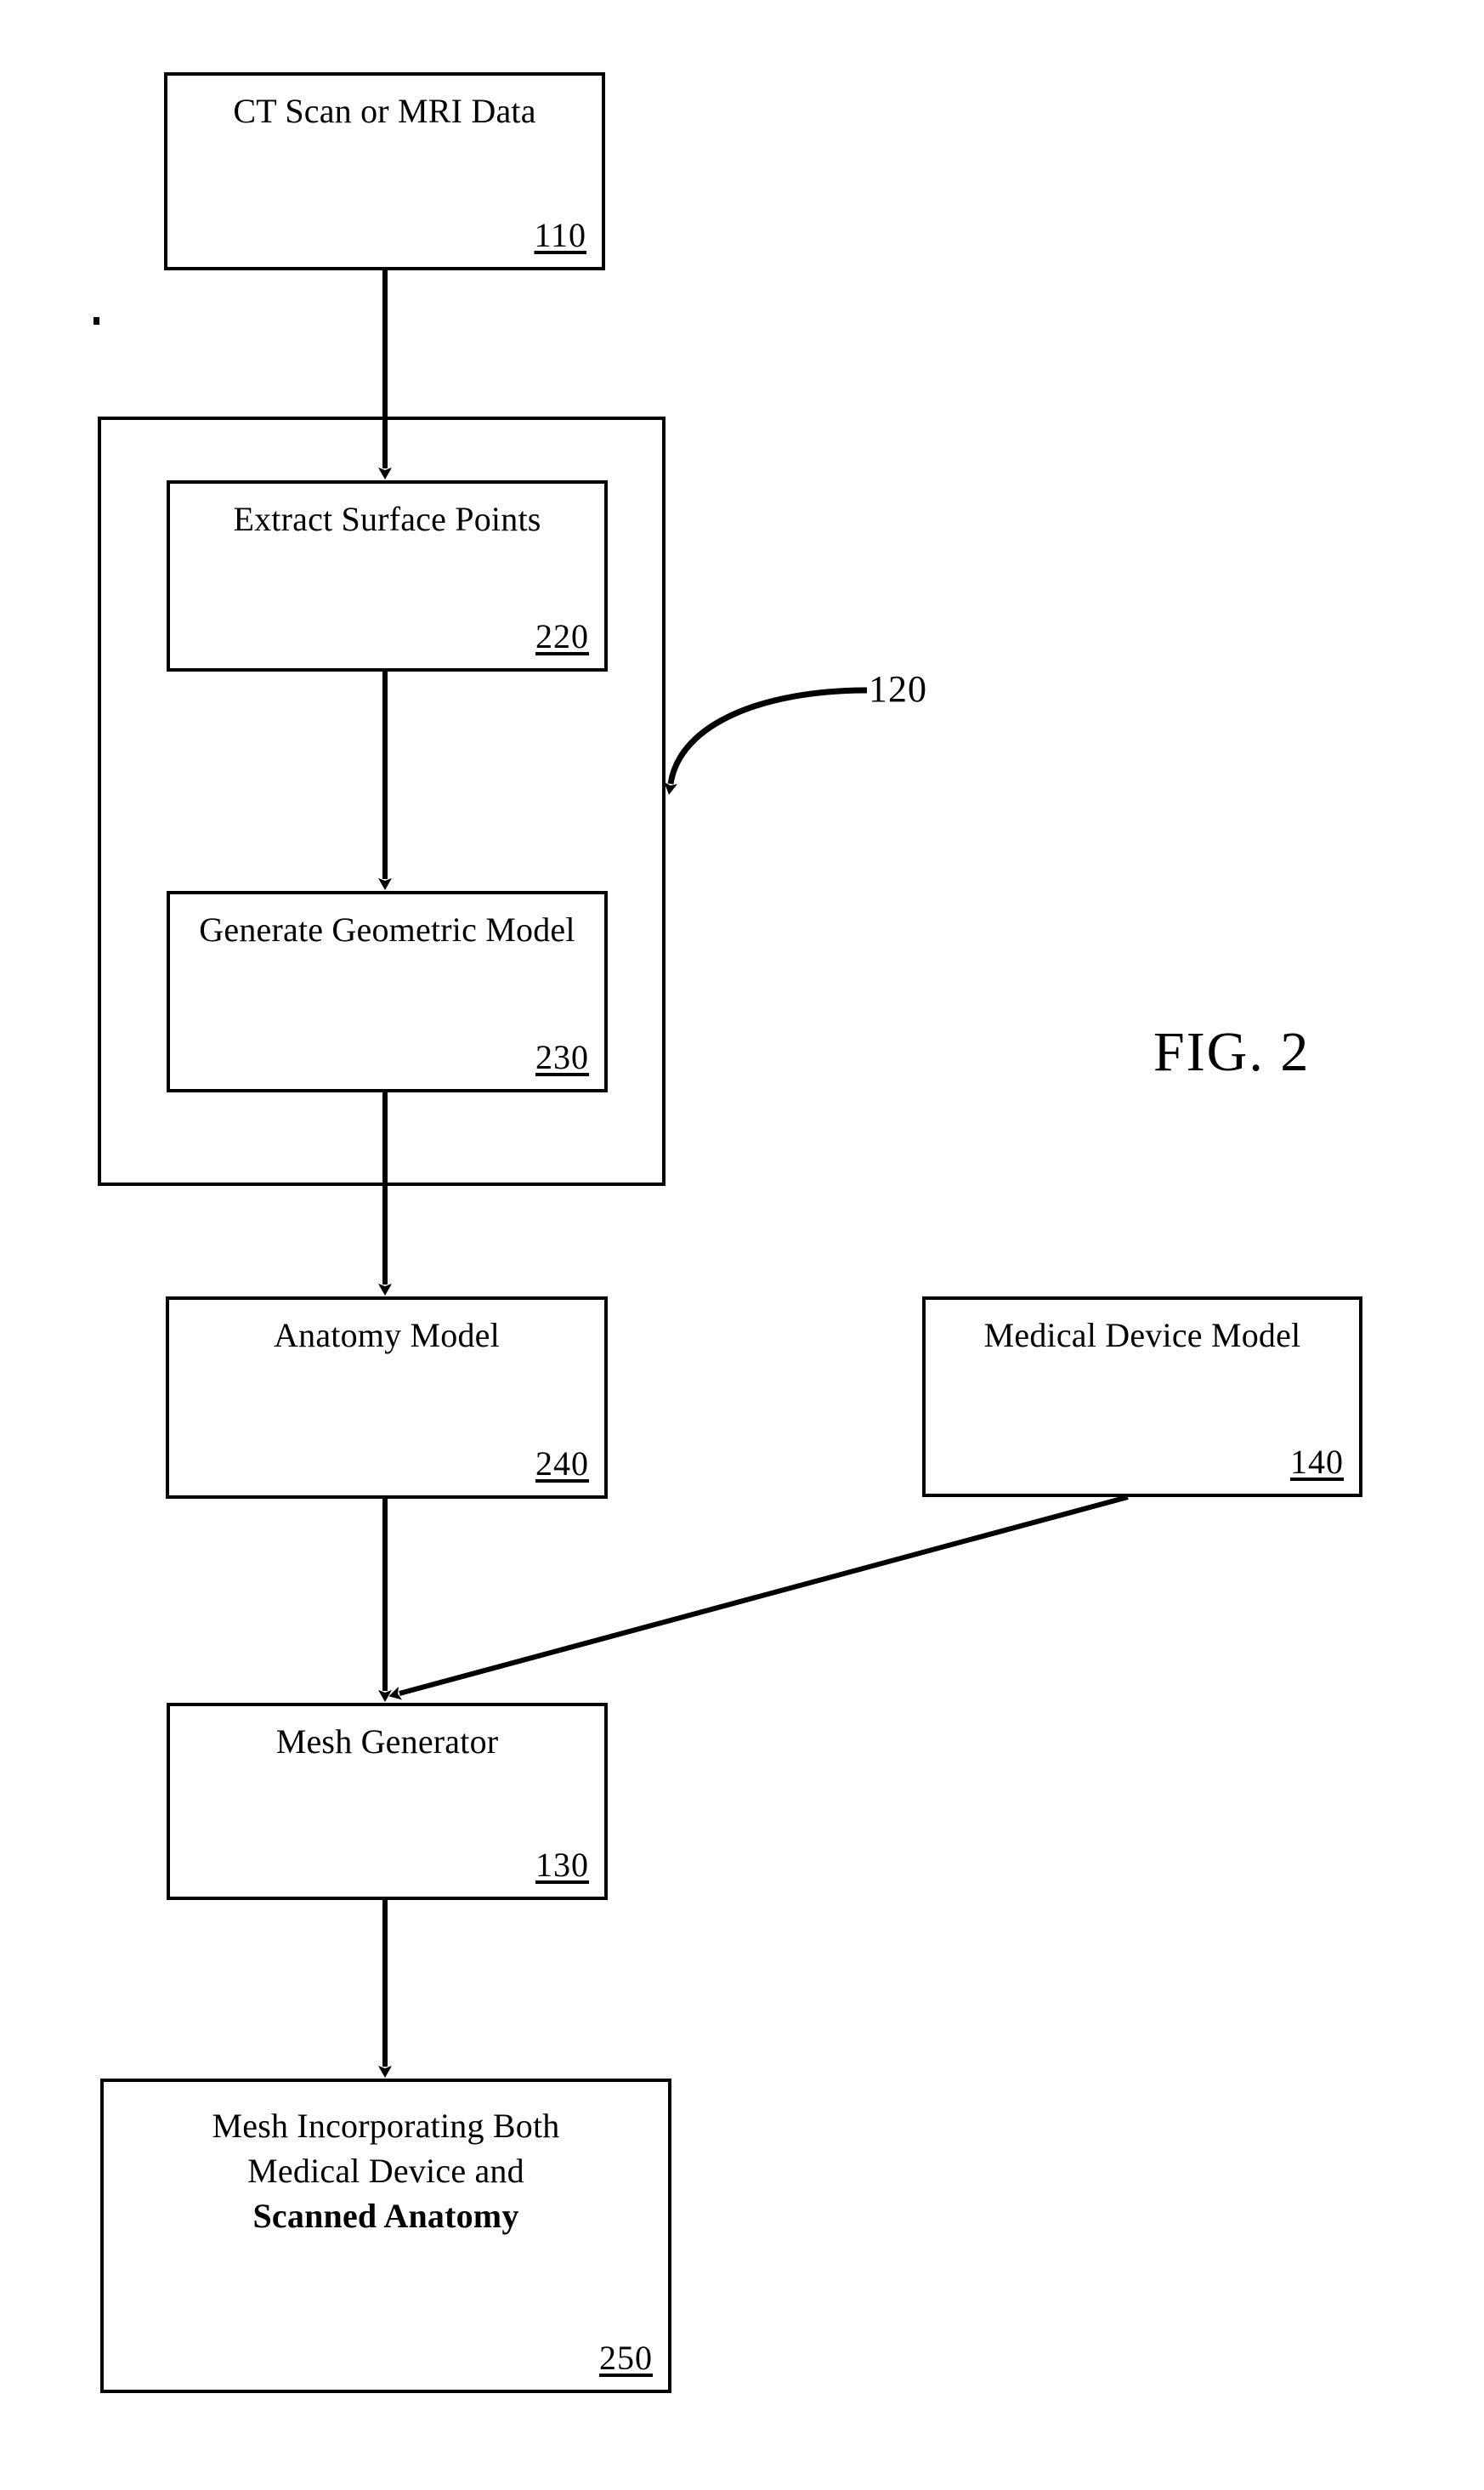 The image size is (1484, 2490). What do you see at coordinates (384, 111) in the screenshot?
I see `node-title: CT Scan or MRI Data` at bounding box center [384, 111].